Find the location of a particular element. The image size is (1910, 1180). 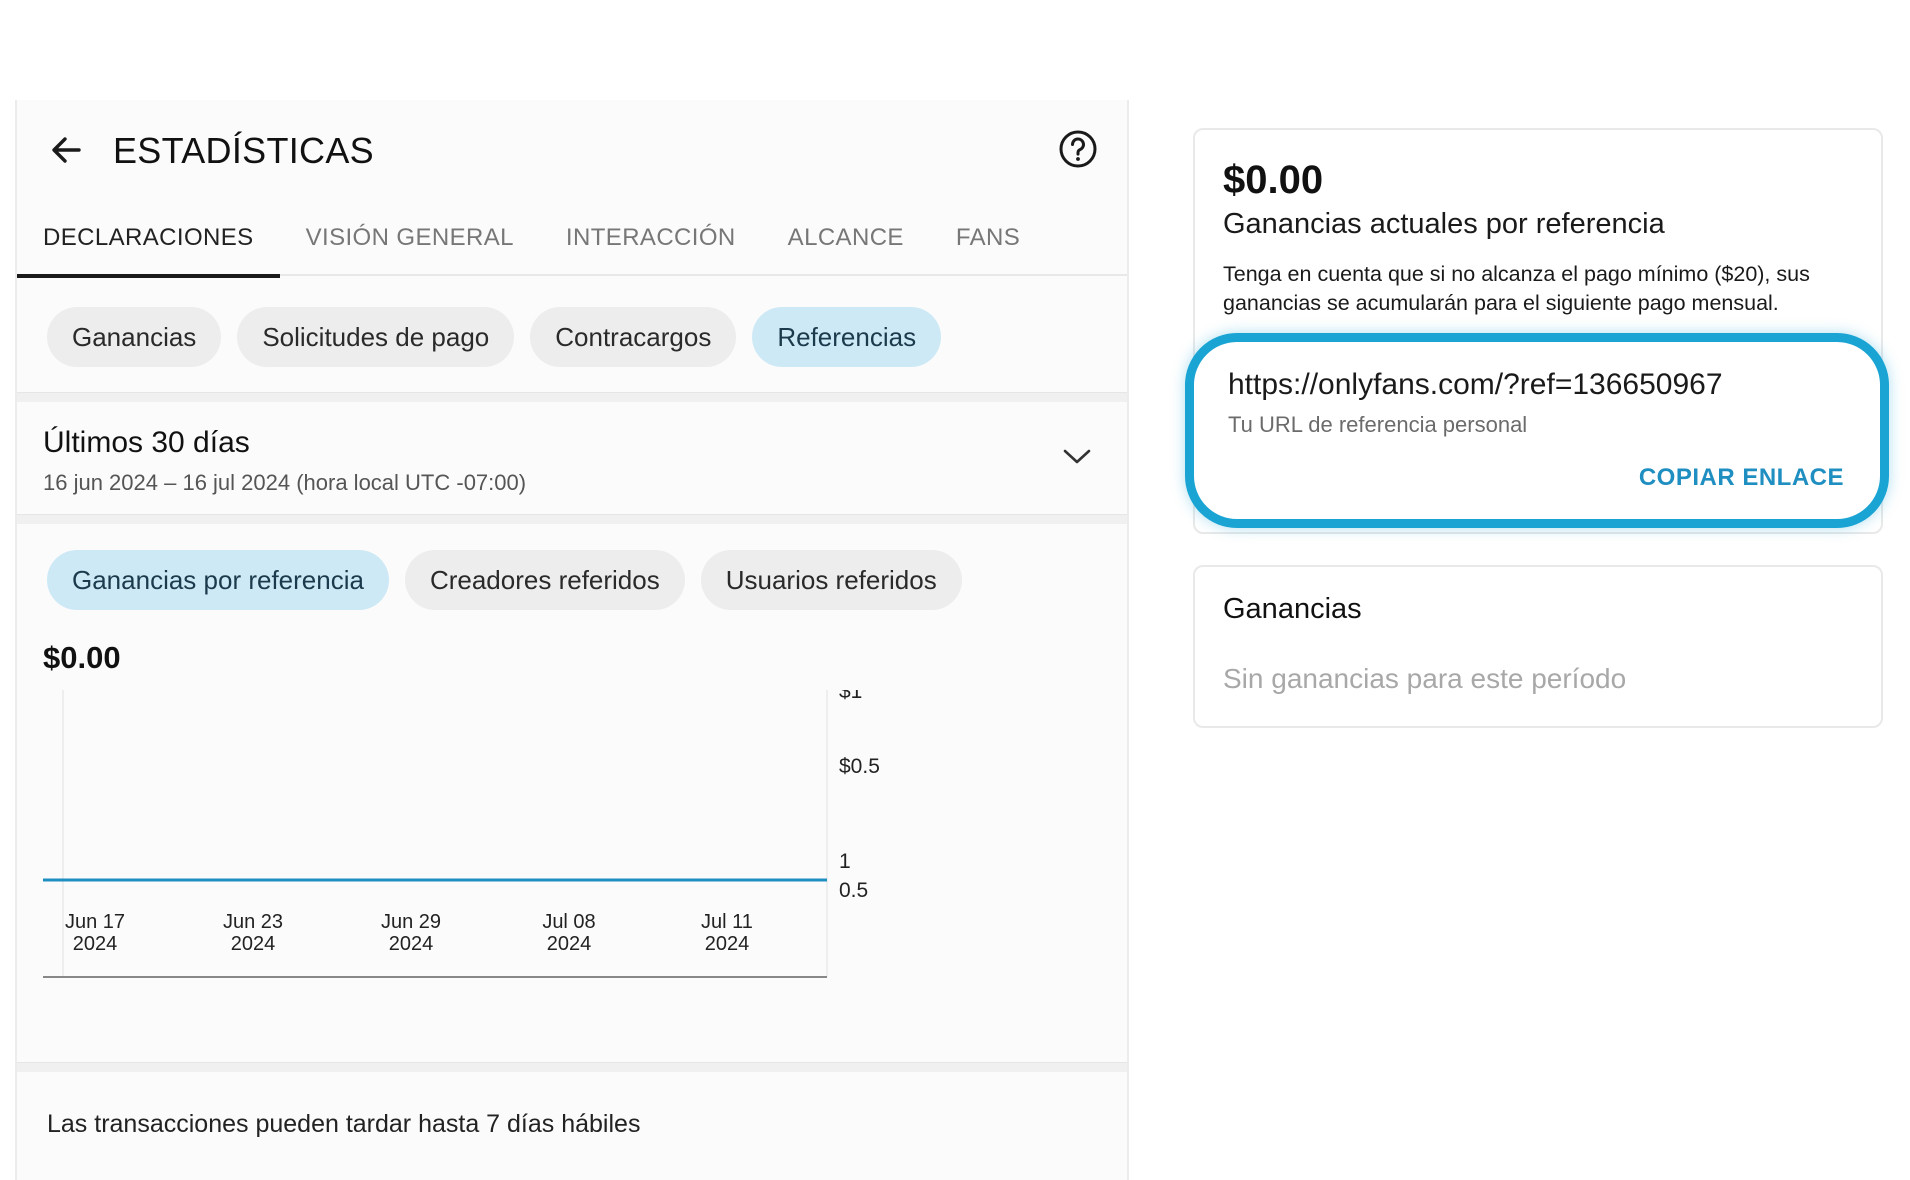

chart-x-tick-label: Jul 11 is located at coordinates (727, 922).